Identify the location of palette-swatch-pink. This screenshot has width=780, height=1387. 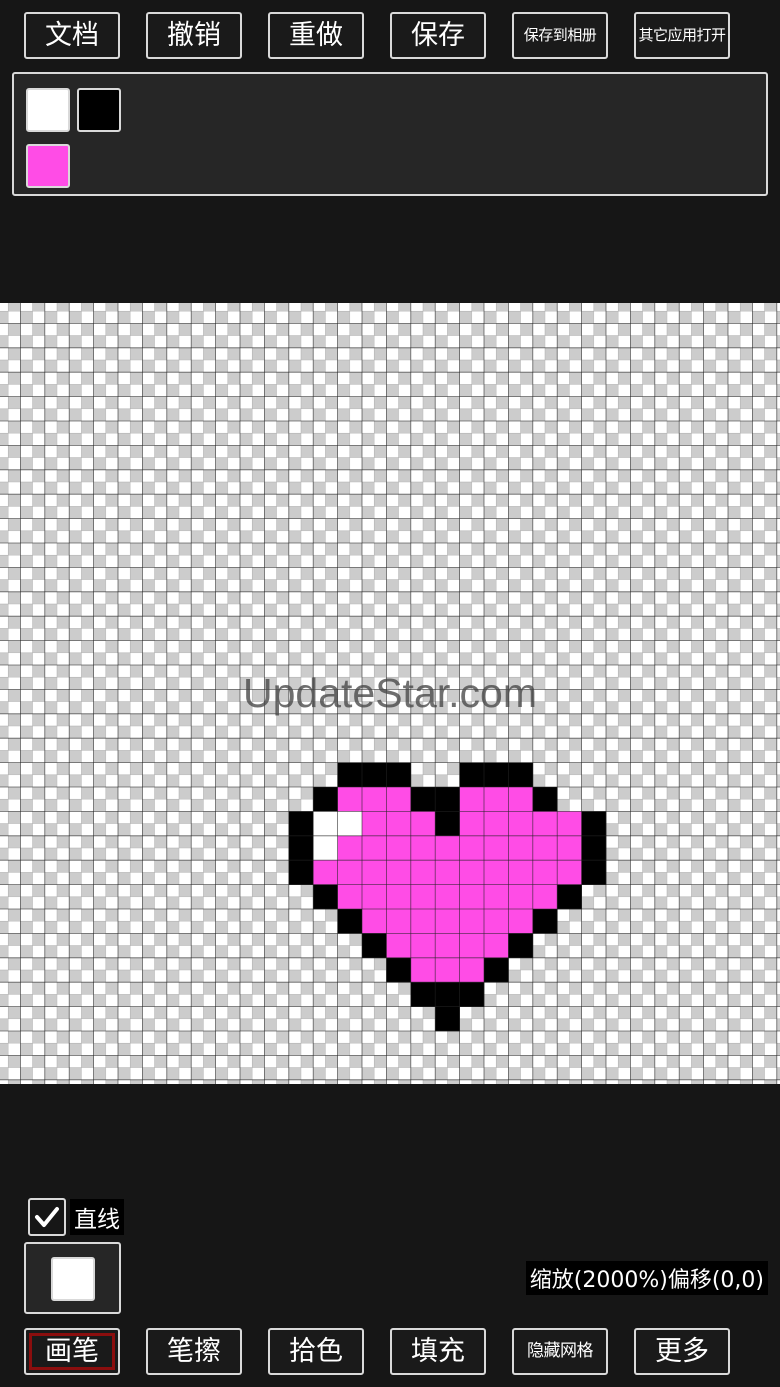
(48, 166).